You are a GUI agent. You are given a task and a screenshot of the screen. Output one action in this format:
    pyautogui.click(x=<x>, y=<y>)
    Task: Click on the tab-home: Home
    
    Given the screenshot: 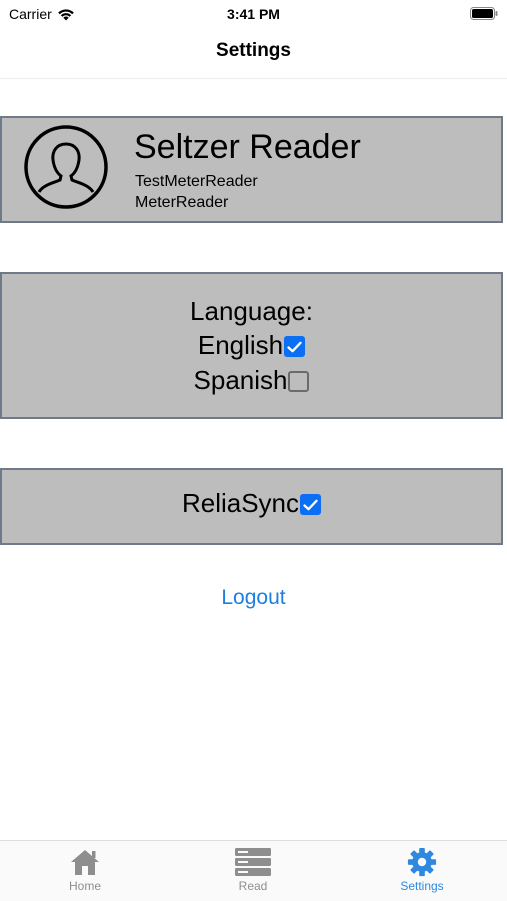 What is the action you would take?
    pyautogui.click(x=85, y=870)
    